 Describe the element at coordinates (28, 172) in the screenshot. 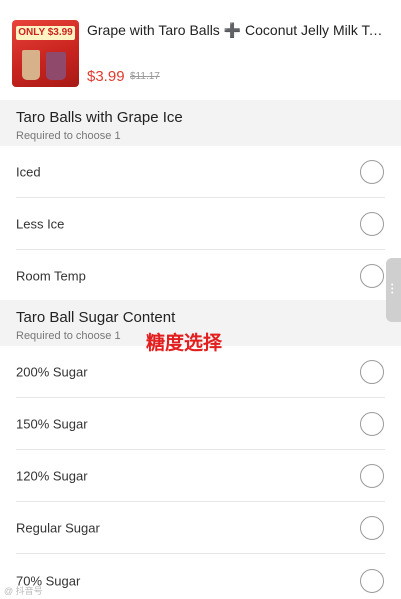

I see `option-label: Iced` at that location.